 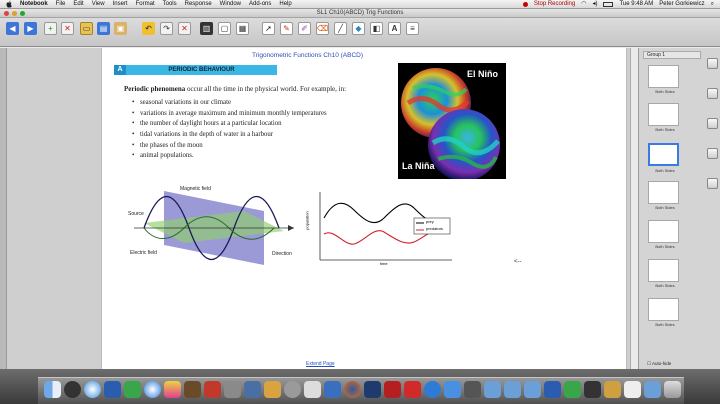 What do you see at coordinates (50, 28) in the screenshot?
I see `add-page-icon: +` at bounding box center [50, 28].